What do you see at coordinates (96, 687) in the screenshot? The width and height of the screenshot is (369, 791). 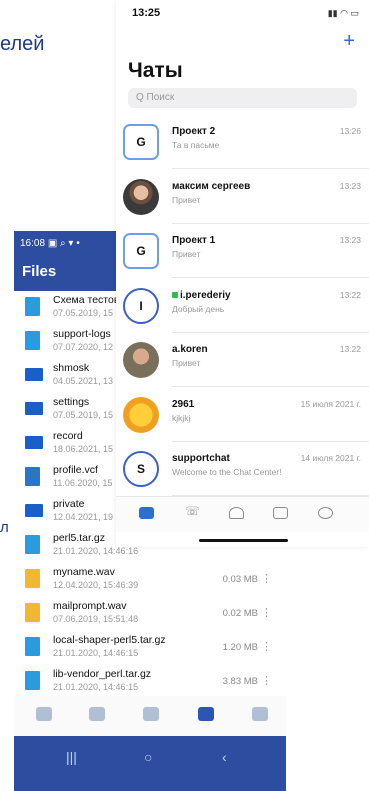 I see `file-date: 21.01.2020, 14:46:15` at bounding box center [96, 687].